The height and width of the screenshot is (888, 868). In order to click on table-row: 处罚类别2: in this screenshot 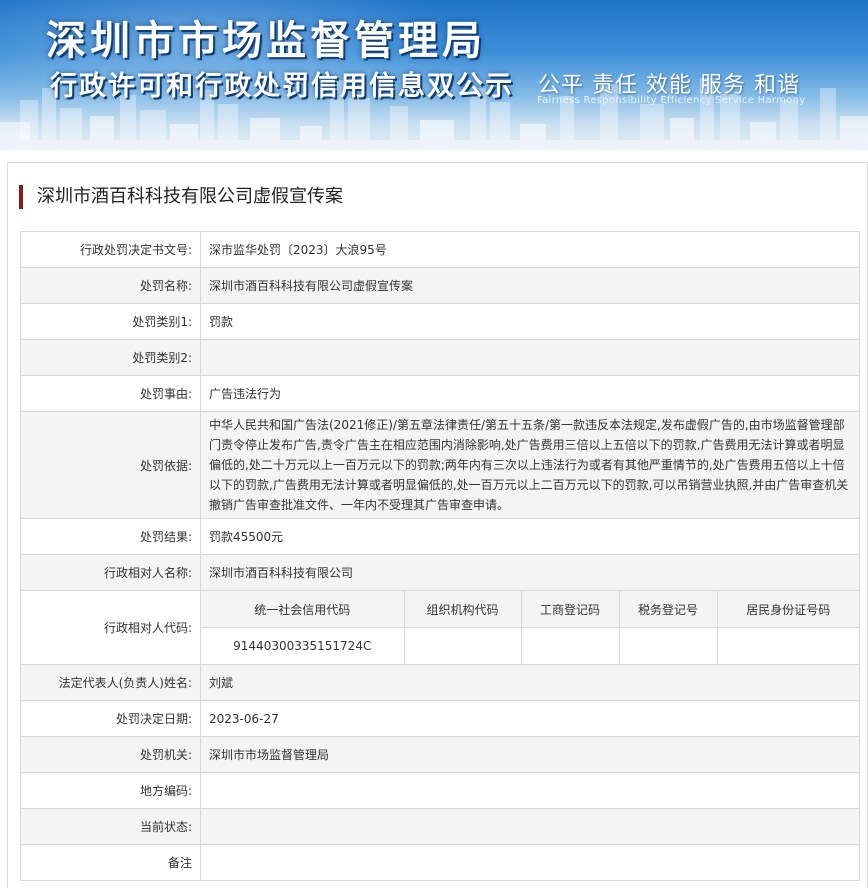, I will do `click(440, 357)`.